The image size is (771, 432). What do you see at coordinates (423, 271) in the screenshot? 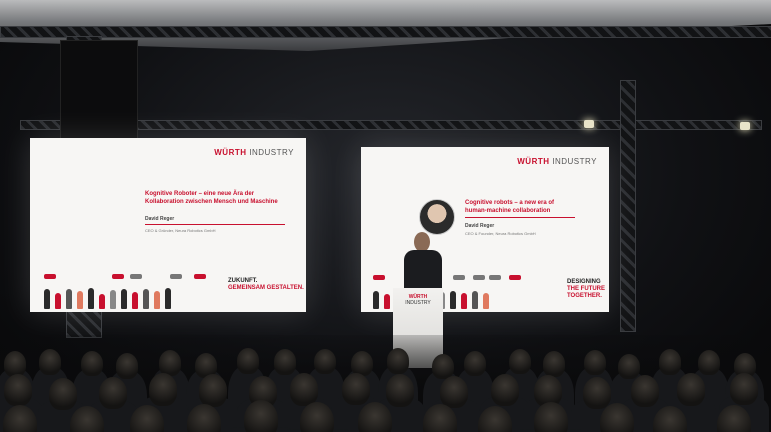
I see `speaker-body` at bounding box center [423, 271].